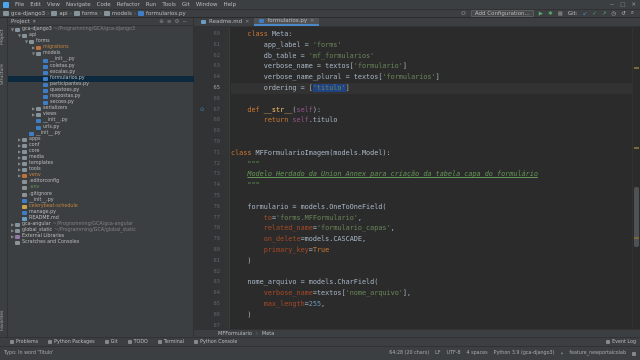  What do you see at coordinates (4, 321) in the screenshot?
I see `favorites-tool-tab: Favorites` at bounding box center [4, 321].